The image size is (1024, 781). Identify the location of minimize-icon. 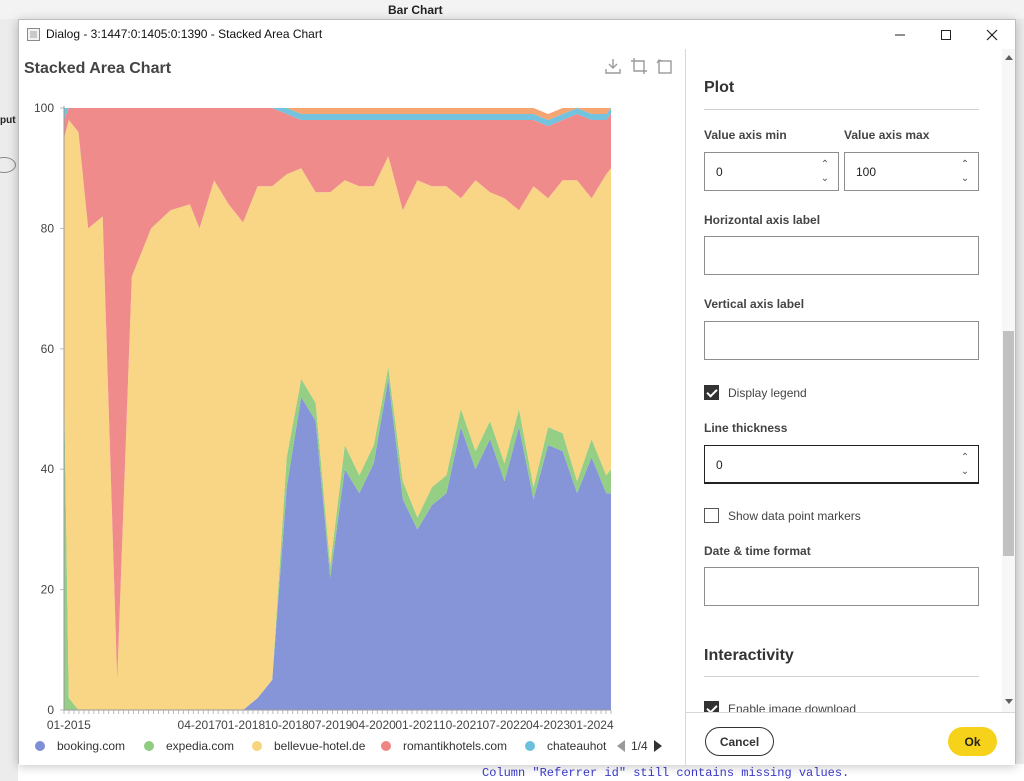
(900, 34).